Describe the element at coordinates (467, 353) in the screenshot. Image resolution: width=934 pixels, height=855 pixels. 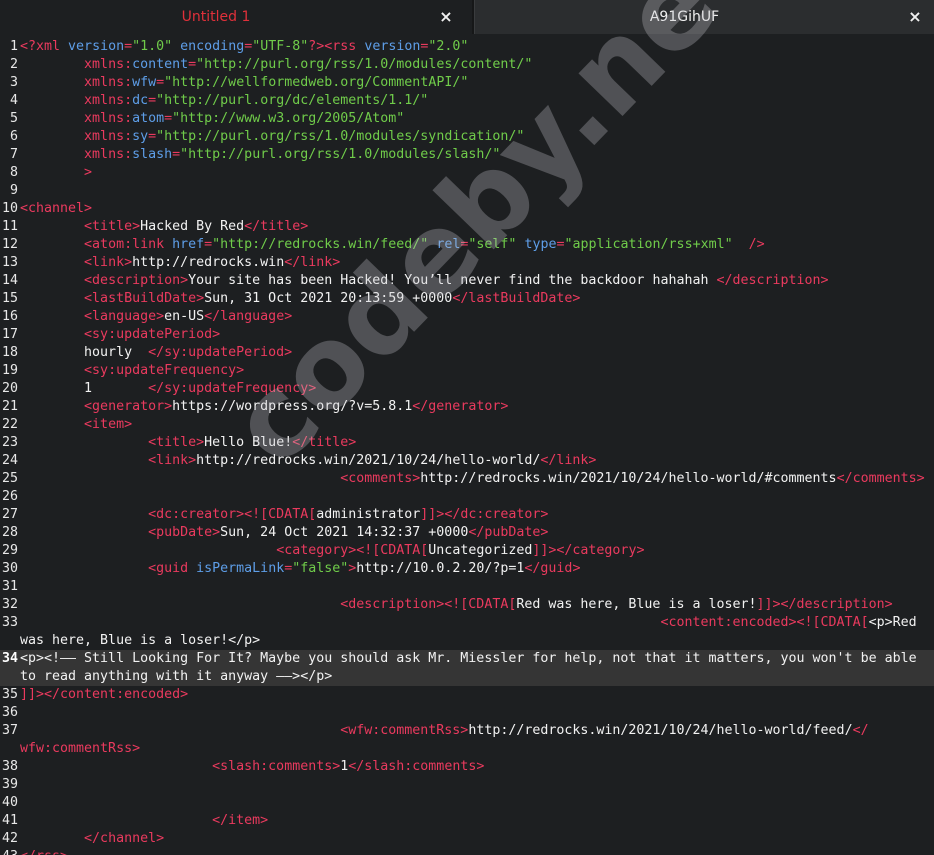
I see `code-line: 18 hourly </sy:updatePeriod>` at that location.